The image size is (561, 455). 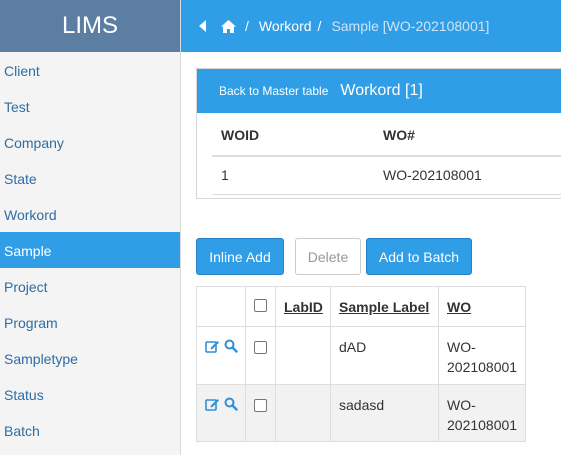 What do you see at coordinates (328, 256) in the screenshot?
I see `delete-button: Delete` at bounding box center [328, 256].